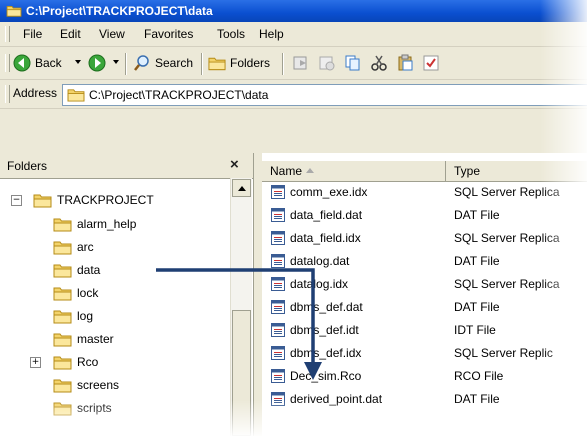 The image size is (587, 436). What do you see at coordinates (424, 261) in the screenshot?
I see `file-row: datalog.dat DAT File` at bounding box center [424, 261].